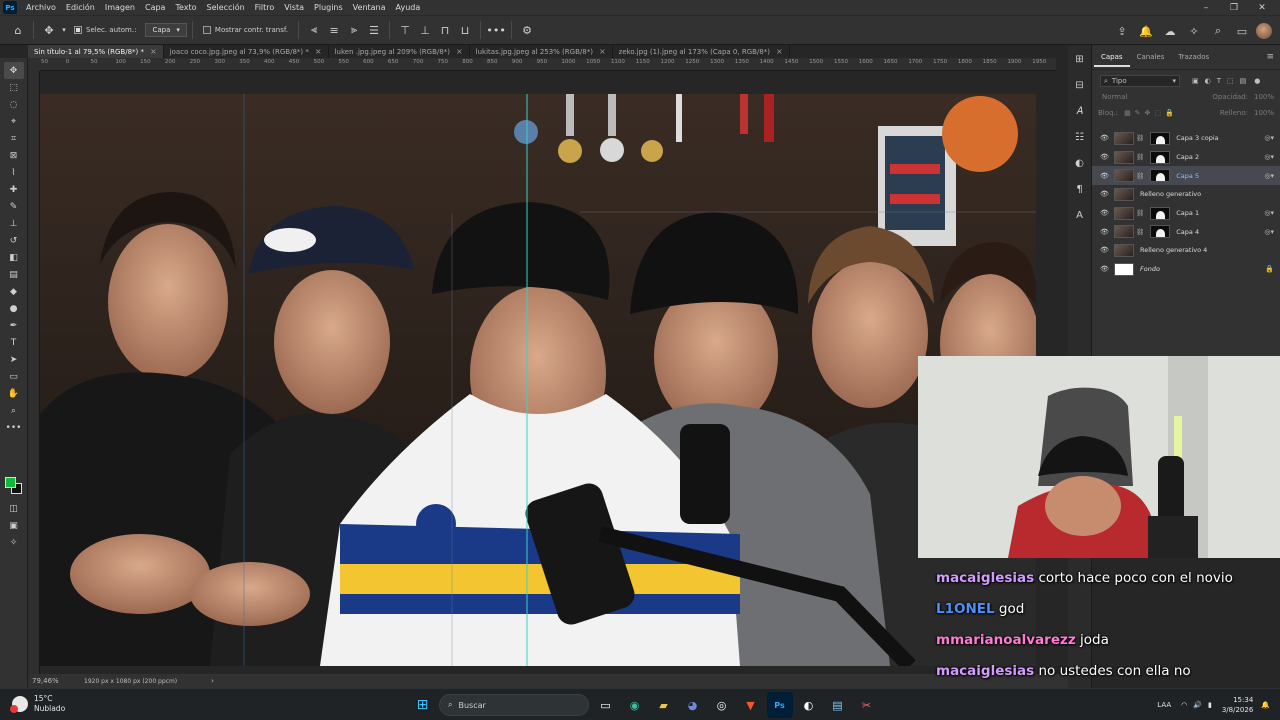 This screenshot has height=720, width=1280. Describe the element at coordinates (96, 51) in the screenshot. I see `tab-sin-titulo: Sin título-1 al 79,5% (RGB/8*) * ×` at that location.